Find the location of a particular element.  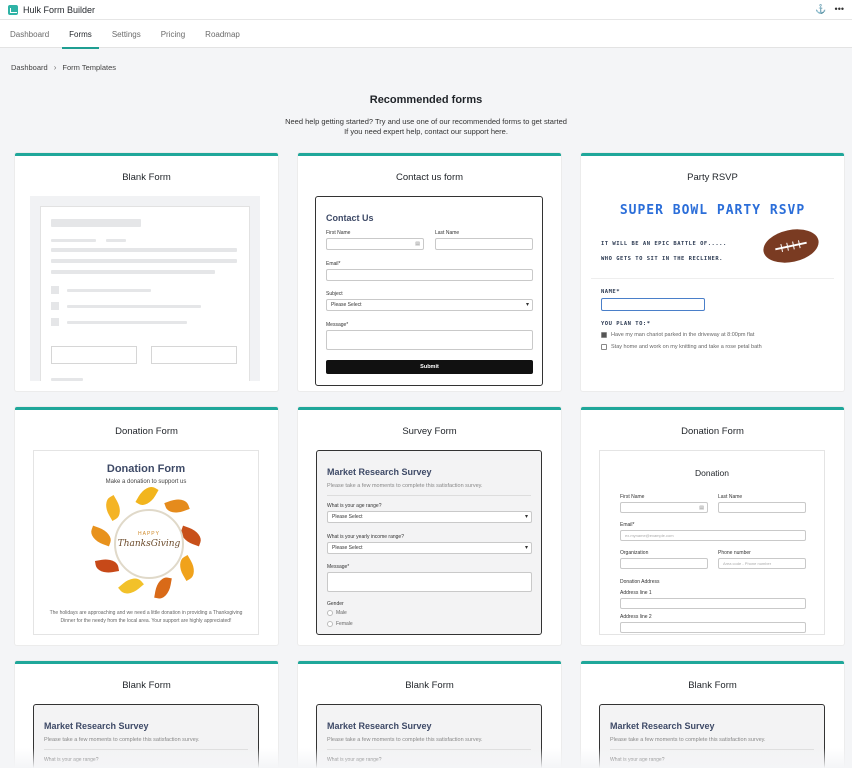

address-line-1-input is located at coordinates (713, 603).